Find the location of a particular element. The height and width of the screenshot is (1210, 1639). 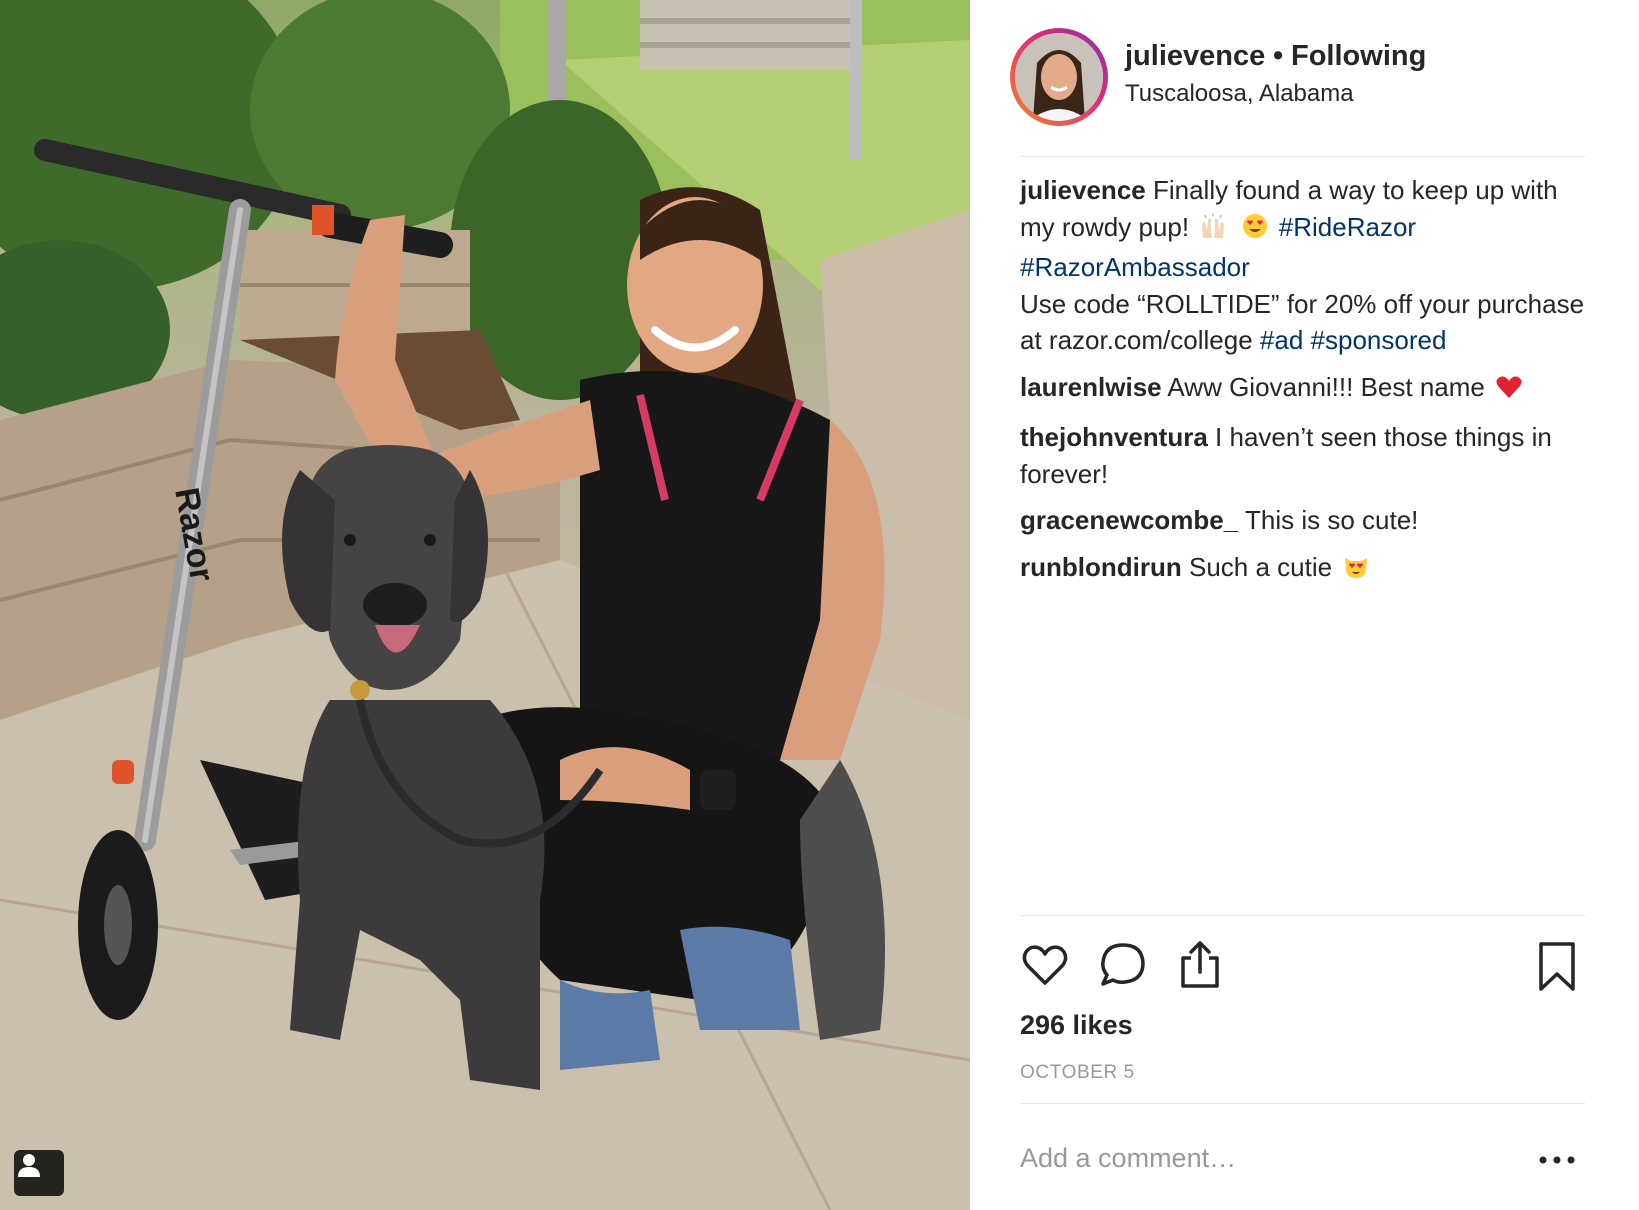

comment-username: gracenewcombe_ is located at coordinates (1129, 520).